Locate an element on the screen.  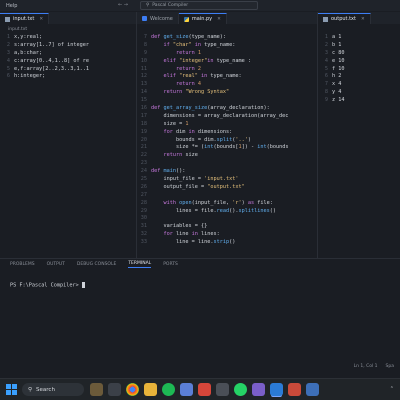
task-view-icon is located at coordinates (114, 389).